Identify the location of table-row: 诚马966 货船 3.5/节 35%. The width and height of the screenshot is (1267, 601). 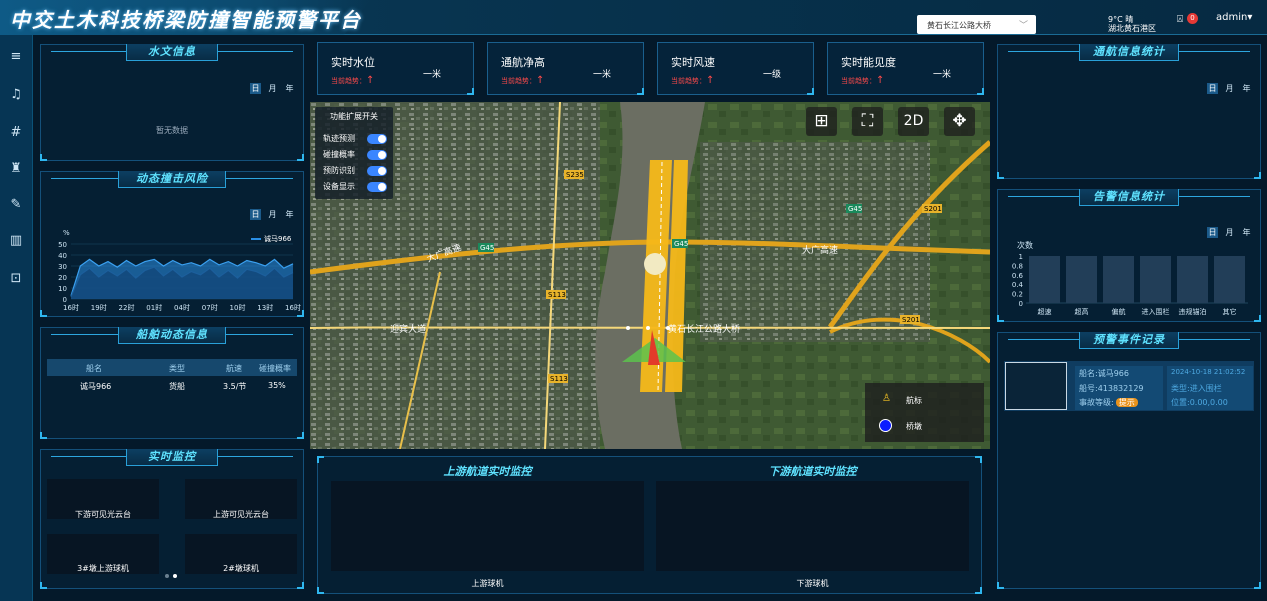
(172, 386).